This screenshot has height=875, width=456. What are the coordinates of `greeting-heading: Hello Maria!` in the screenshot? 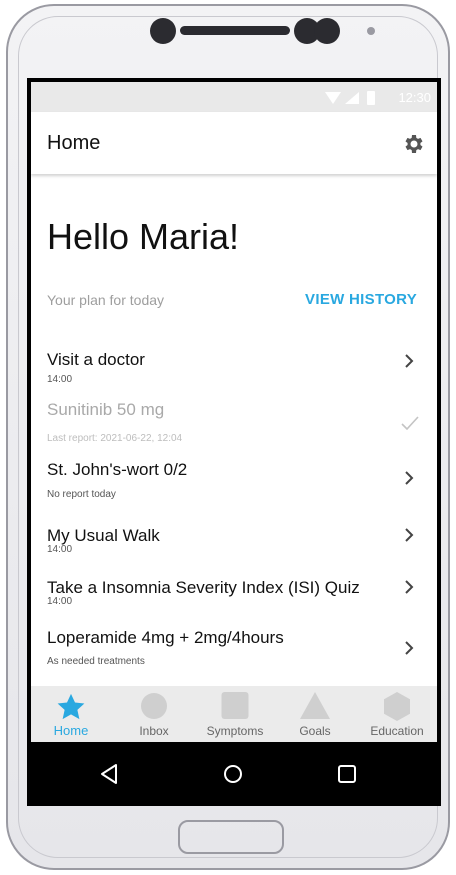 It's located at (143, 236).